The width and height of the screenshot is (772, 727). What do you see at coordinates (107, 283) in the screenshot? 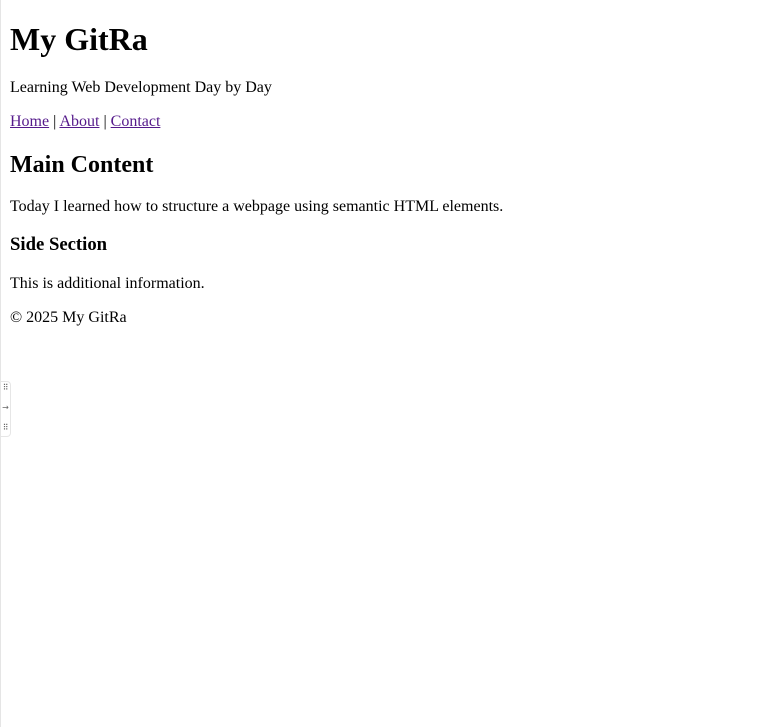
I see `side-text: This is additional information.` at bounding box center [107, 283].